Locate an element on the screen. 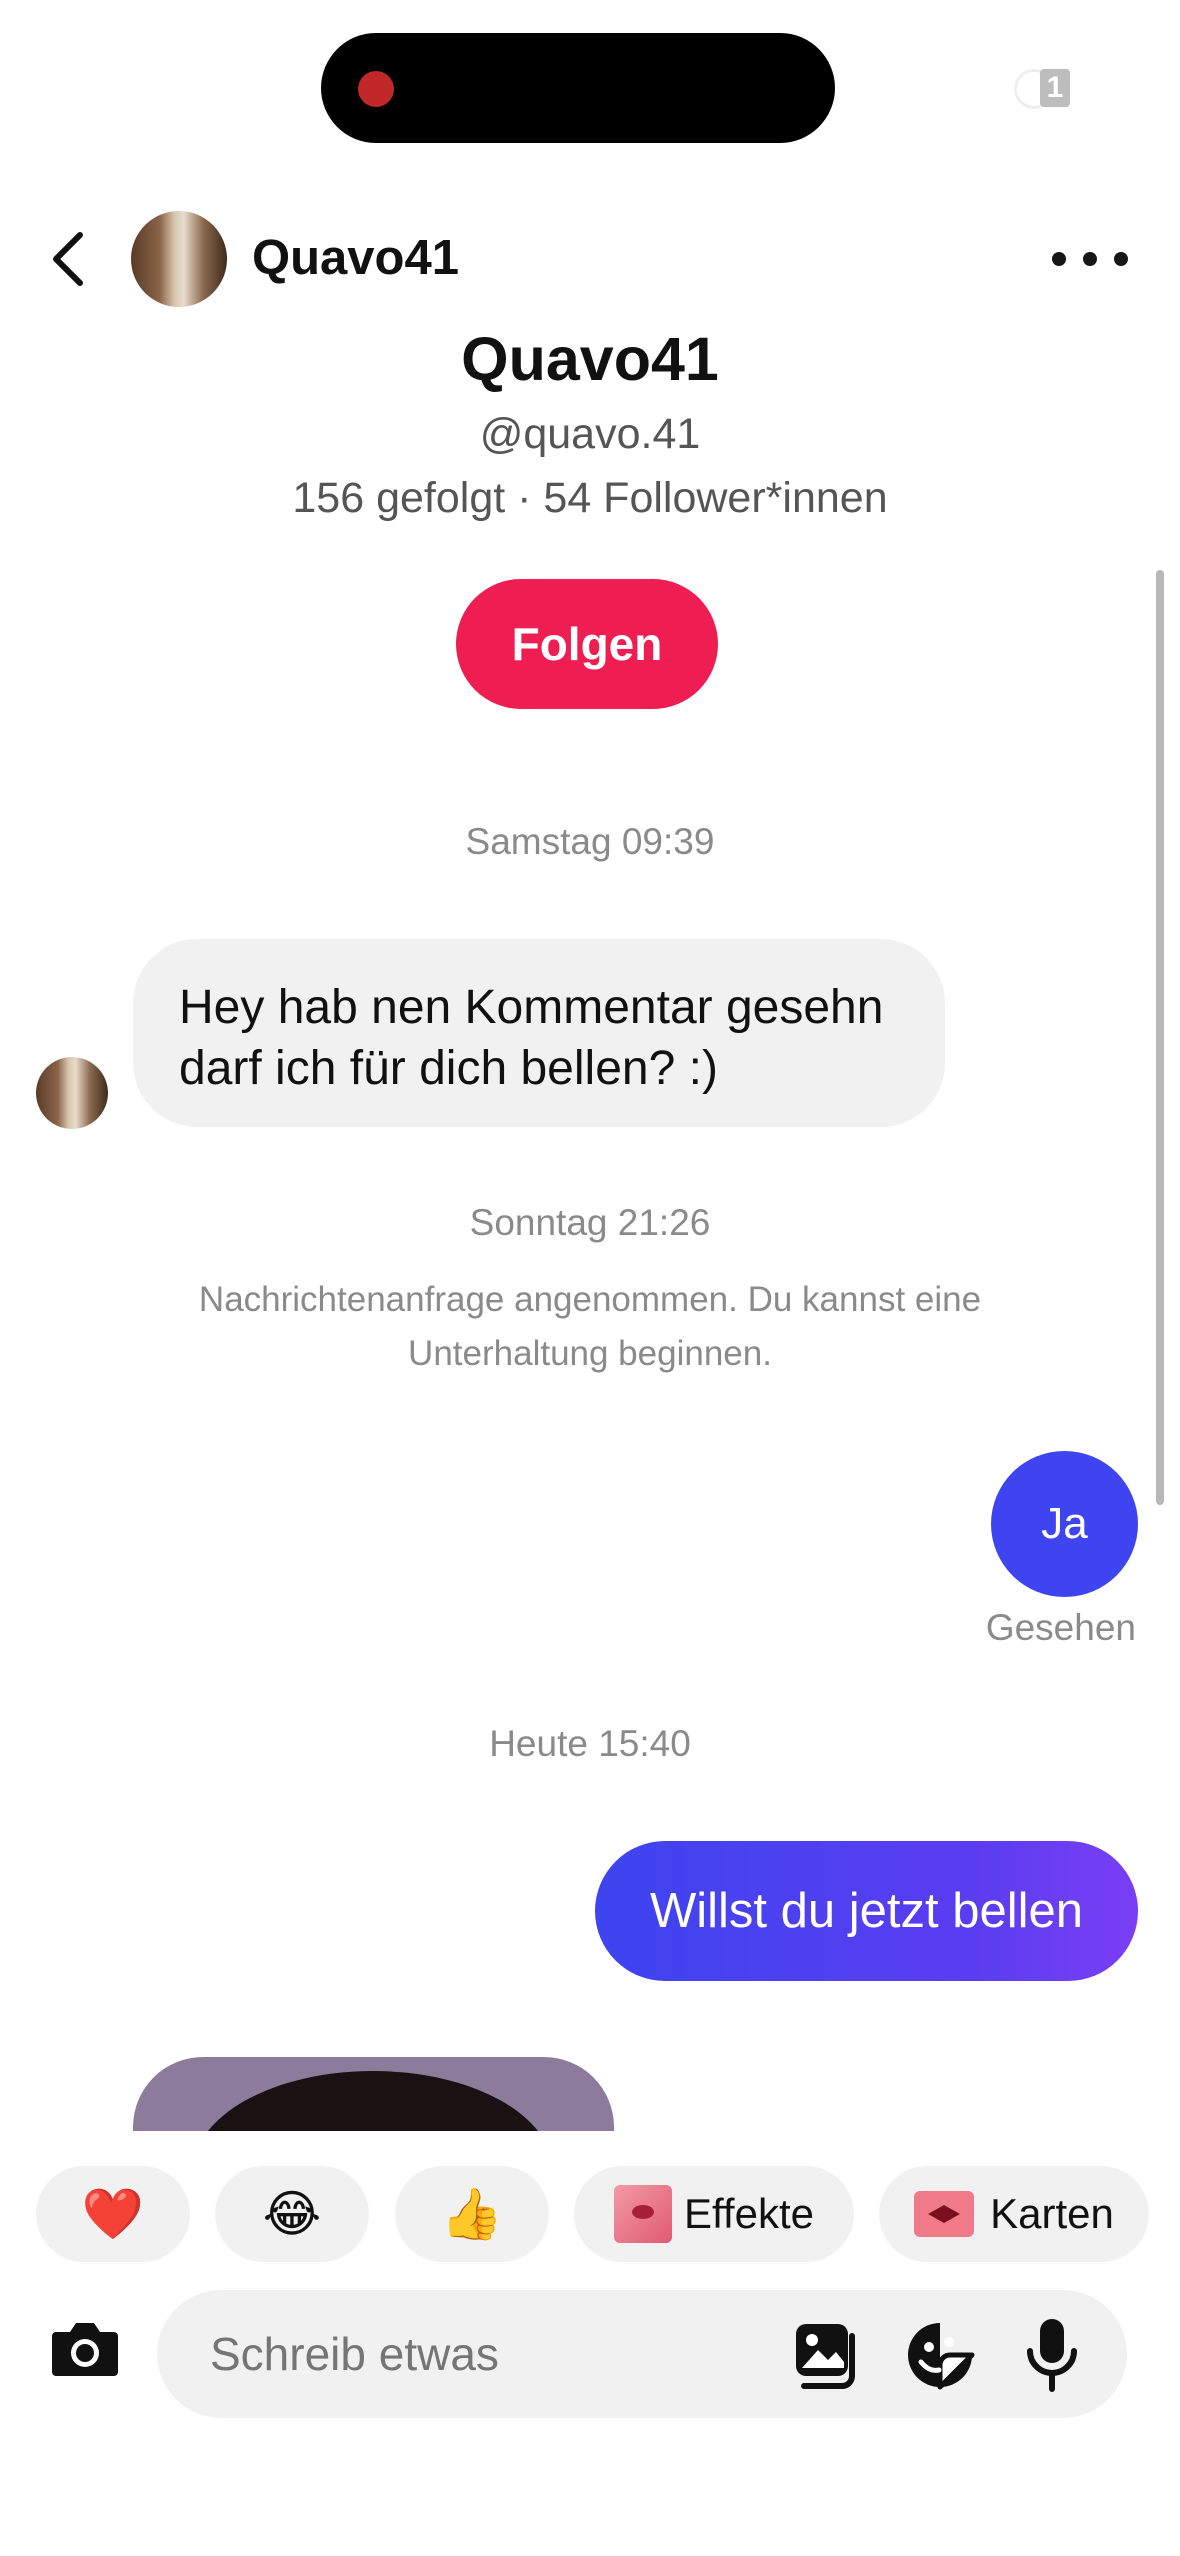 The height and width of the screenshot is (2556, 1180). quick-reply-heart: ❤️ is located at coordinates (113, 2214).